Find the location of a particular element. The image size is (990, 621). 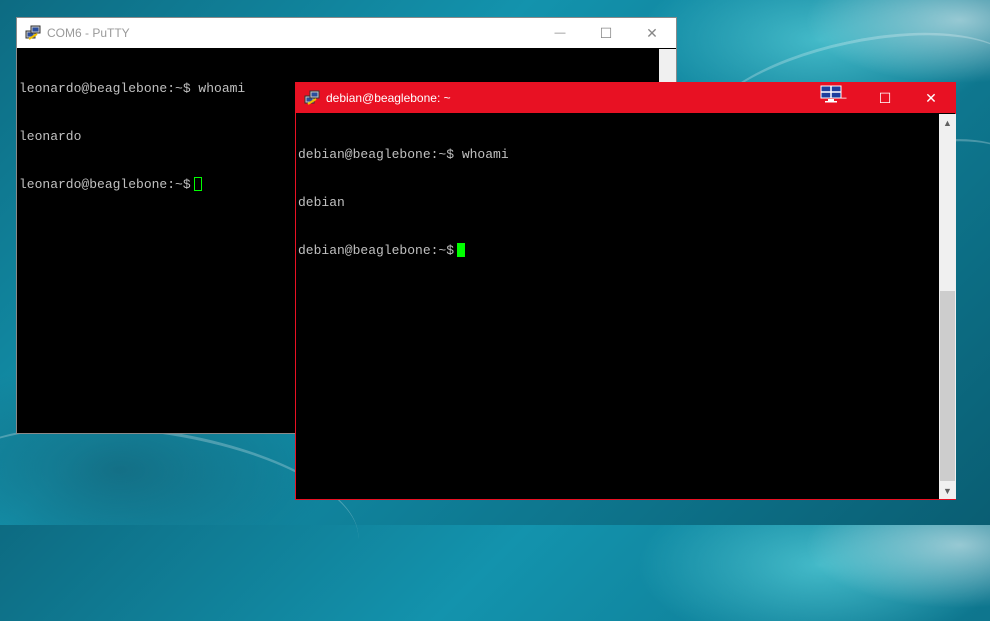

terminal-line: leonardo@beaglebone:~$ is located at coordinates (132, 185).